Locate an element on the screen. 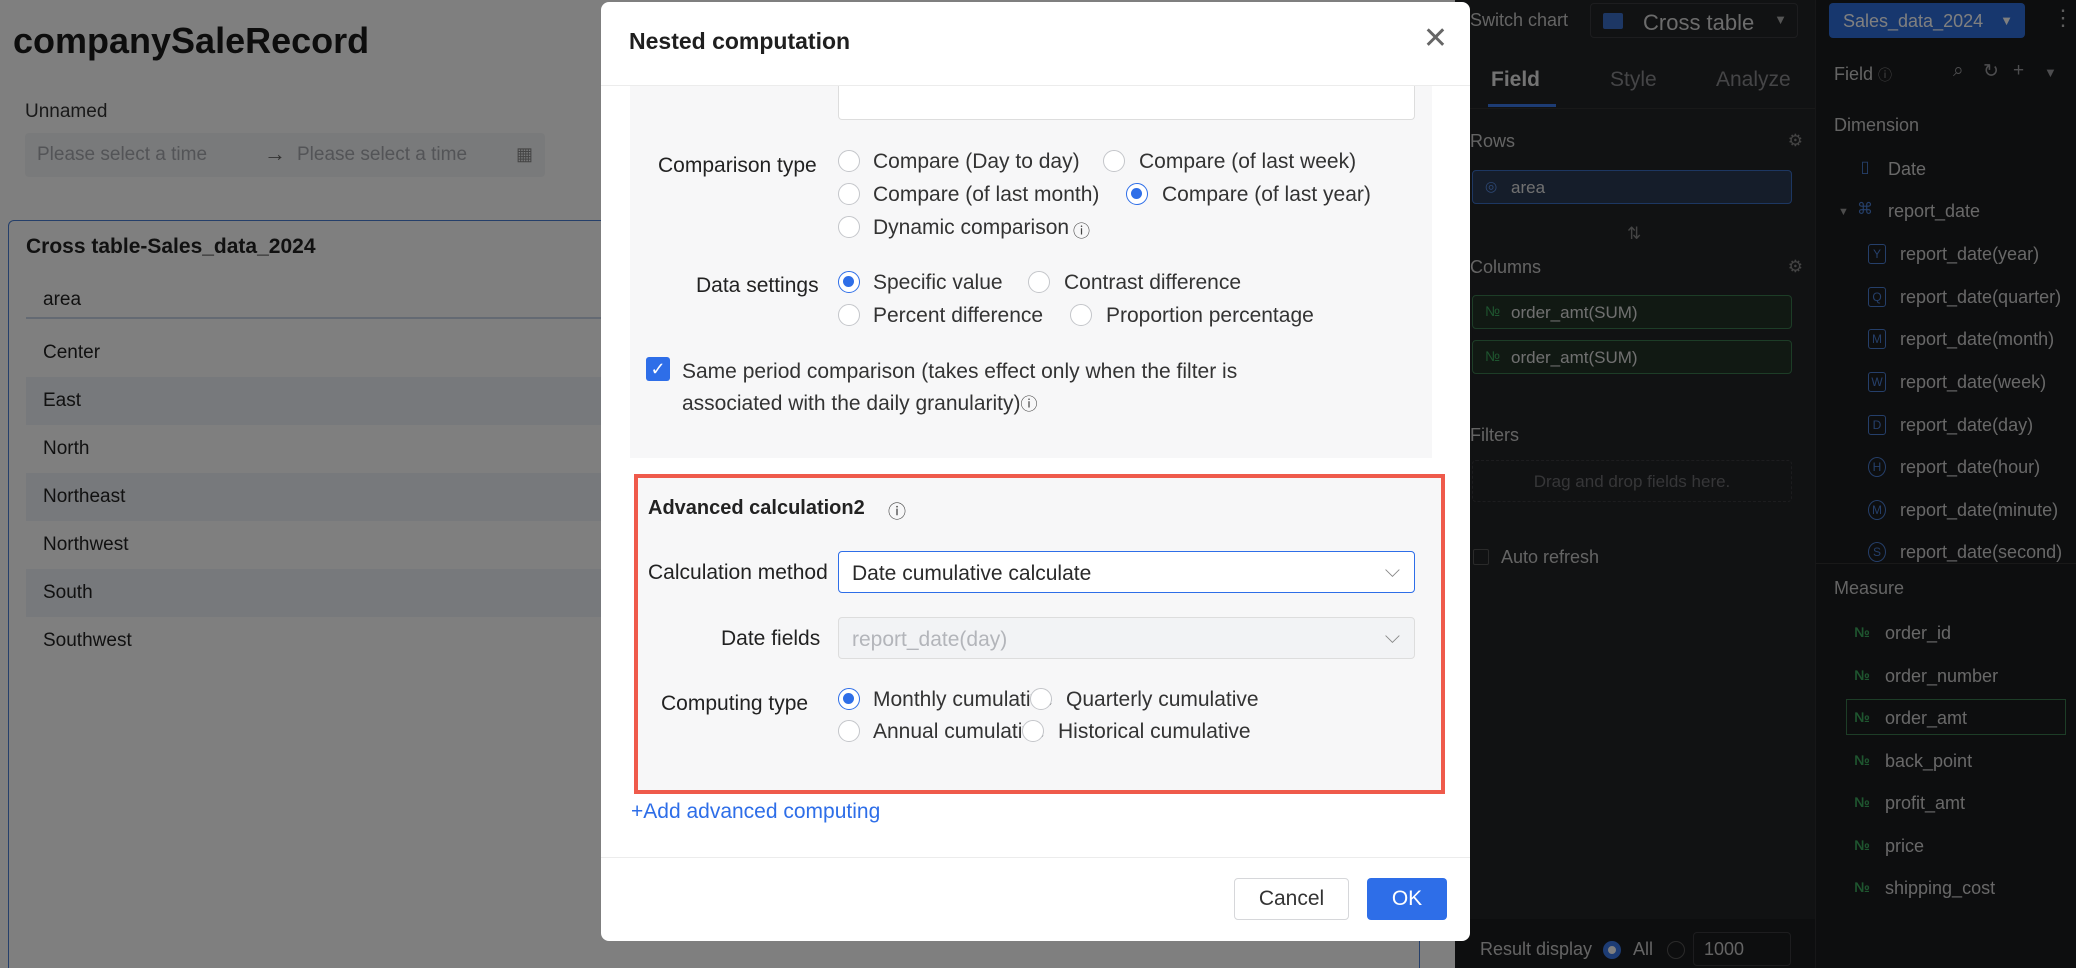 The image size is (2076, 968). option-last-week: Compare (of last week) is located at coordinates (1247, 162).